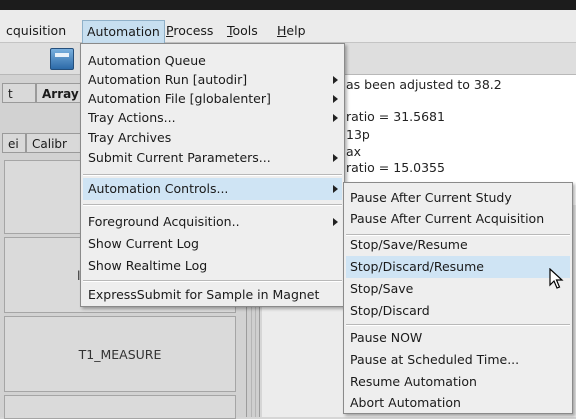  Describe the element at coordinates (458, 338) in the screenshot. I see `submenu-item-pause-now: Pause NOW` at that location.